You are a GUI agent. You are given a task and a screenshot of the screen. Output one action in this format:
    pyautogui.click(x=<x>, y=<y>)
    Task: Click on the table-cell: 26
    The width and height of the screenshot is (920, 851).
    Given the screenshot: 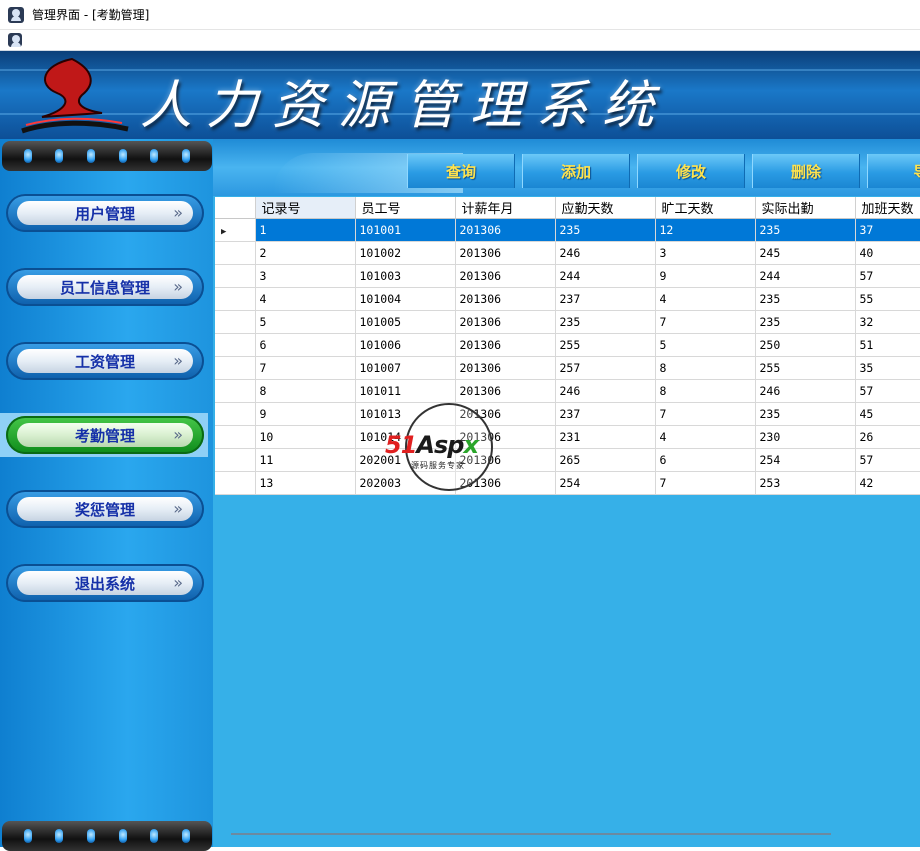 What is the action you would take?
    pyautogui.click(x=887, y=437)
    